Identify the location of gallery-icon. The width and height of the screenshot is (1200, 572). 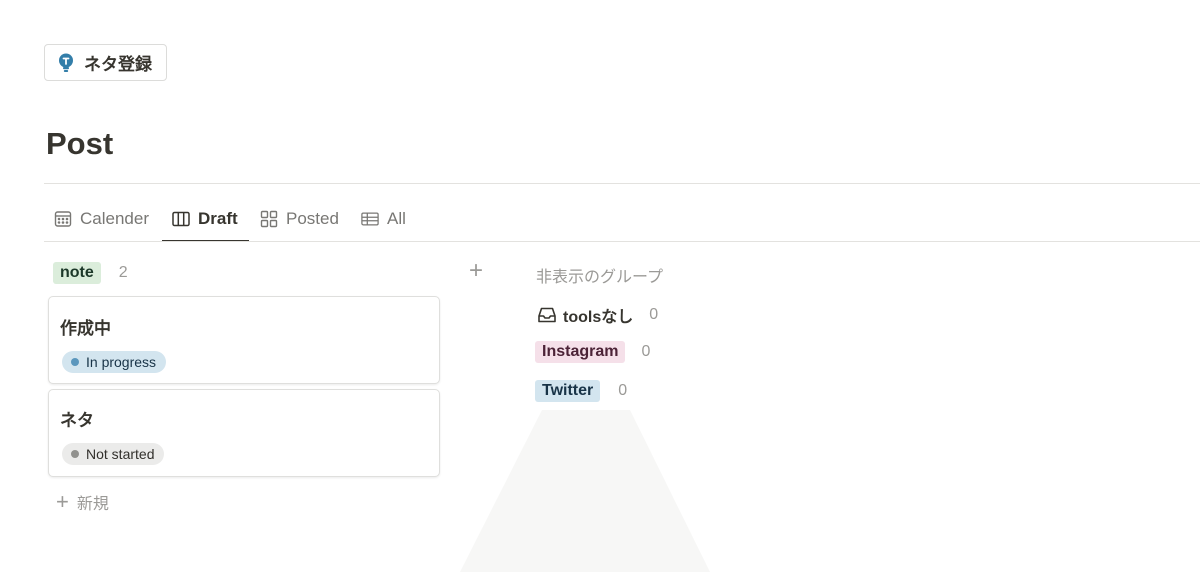
(269, 219).